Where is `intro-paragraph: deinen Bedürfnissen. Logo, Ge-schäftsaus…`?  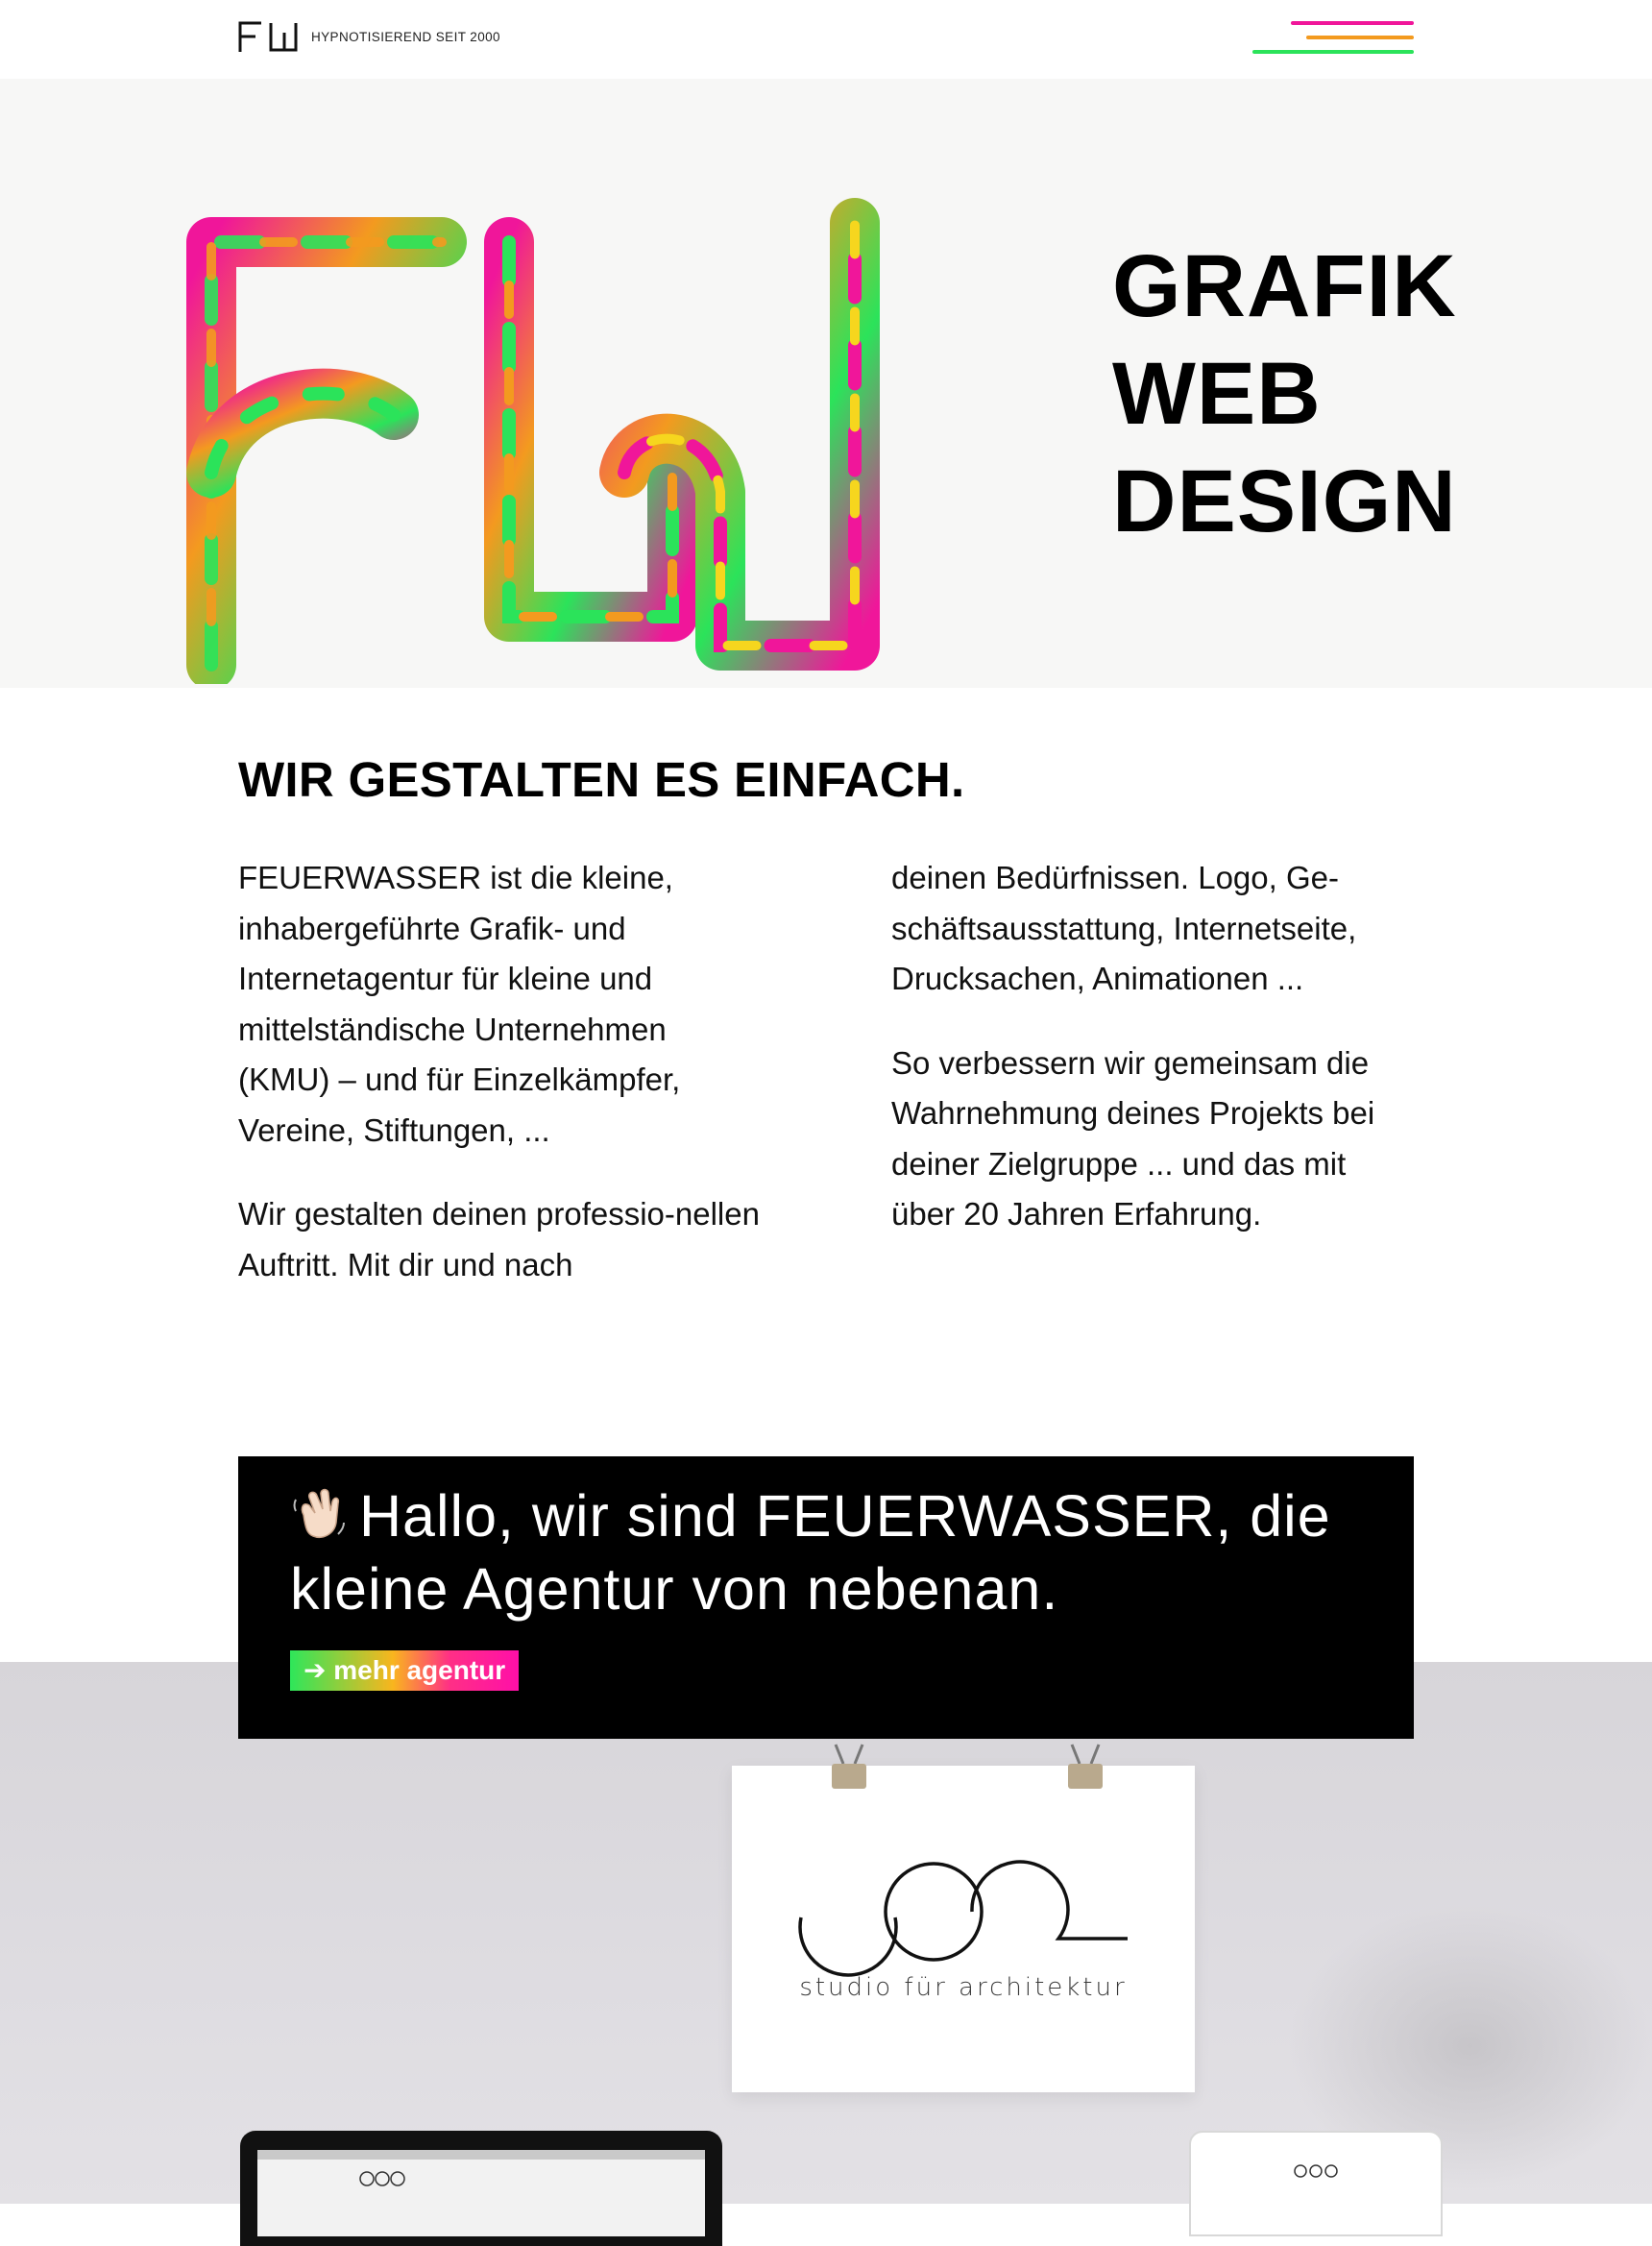
intro-paragraph: deinen Bedürfnissen. Logo, Ge-schäftsaus… is located at coordinates (1124, 928).